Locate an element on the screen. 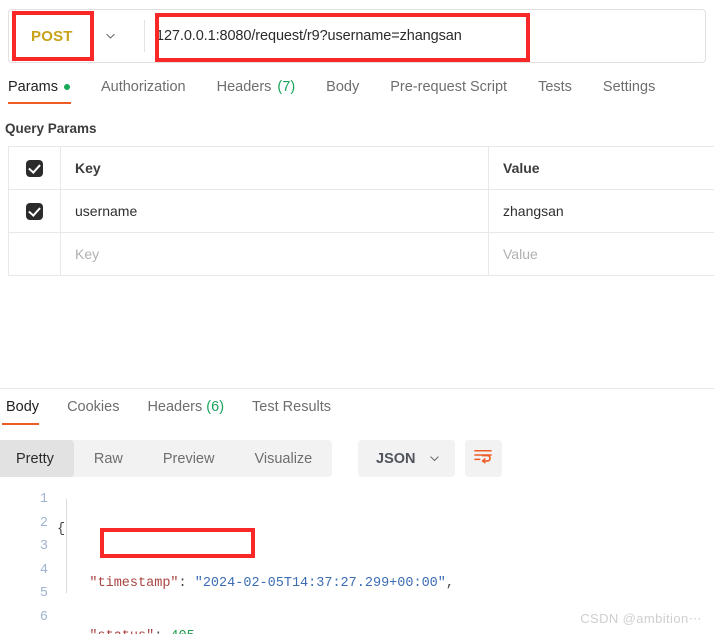 The width and height of the screenshot is (714, 634). response-tab-bar: Body Cookies Headers (6) Test Results is located at coordinates (172, 410).